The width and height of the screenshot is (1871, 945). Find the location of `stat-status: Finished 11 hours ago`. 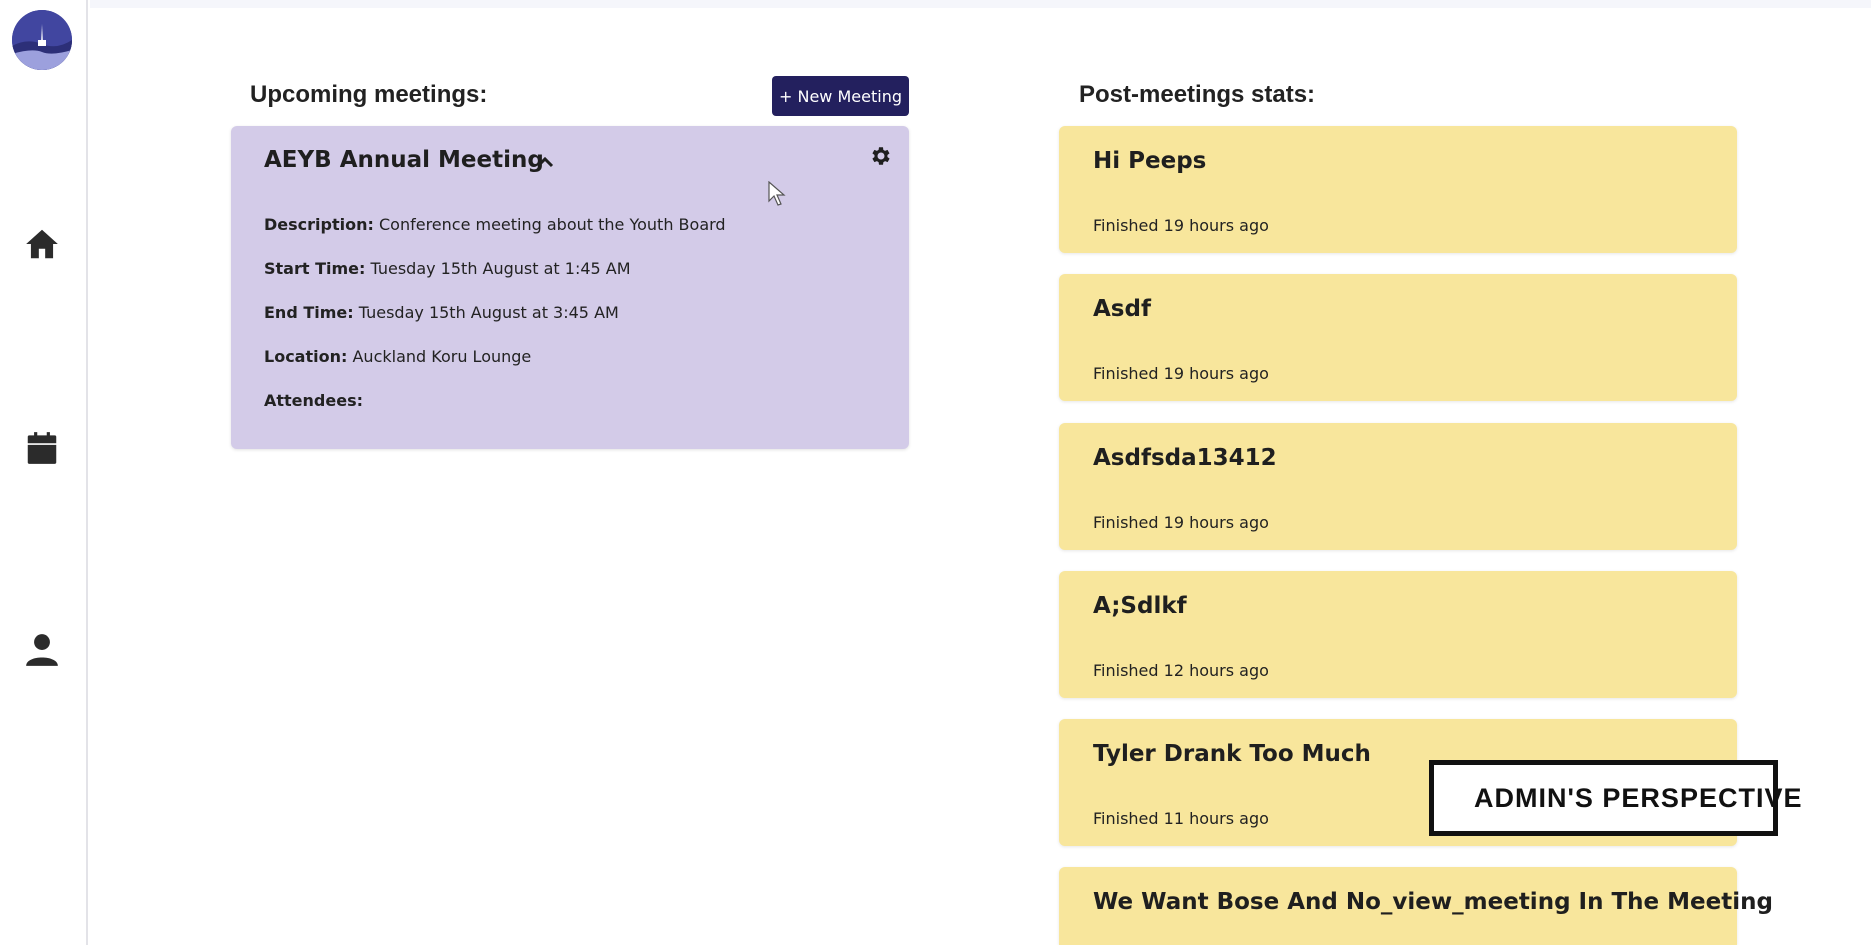

stat-status: Finished 11 hours ago is located at coordinates (1181, 818).